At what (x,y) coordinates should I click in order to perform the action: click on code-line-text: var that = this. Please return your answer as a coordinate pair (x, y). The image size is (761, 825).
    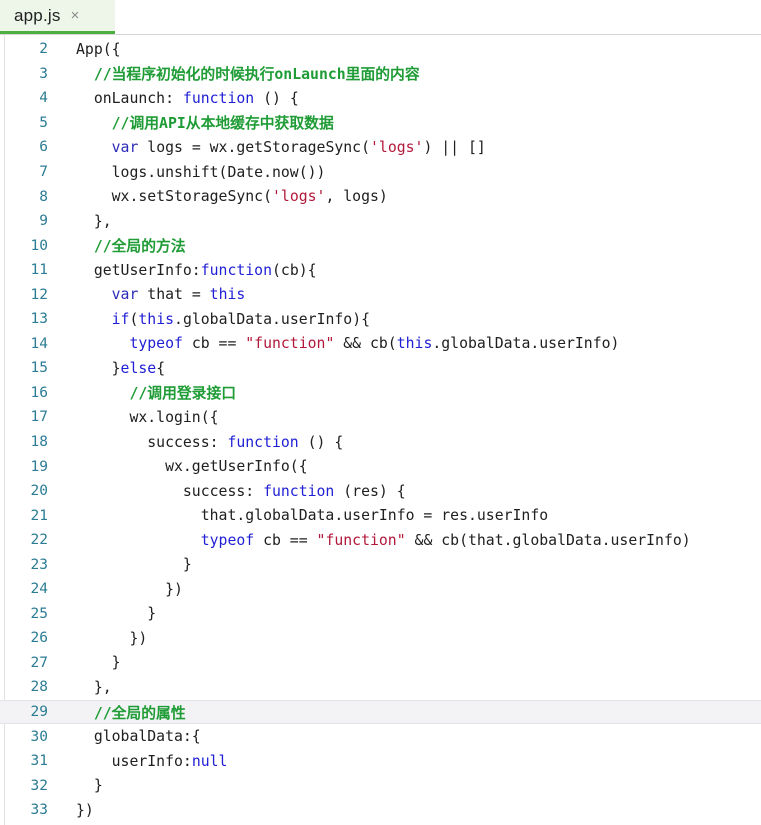
    Looking at the image, I should click on (147, 295).